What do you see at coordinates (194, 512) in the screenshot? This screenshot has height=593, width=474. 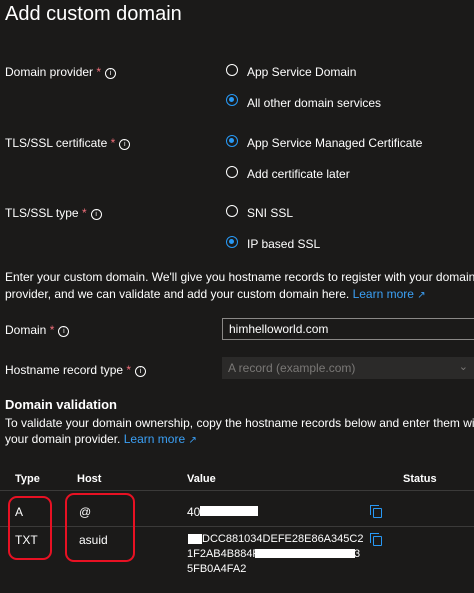 I see `value-fragment: 40` at bounding box center [194, 512].